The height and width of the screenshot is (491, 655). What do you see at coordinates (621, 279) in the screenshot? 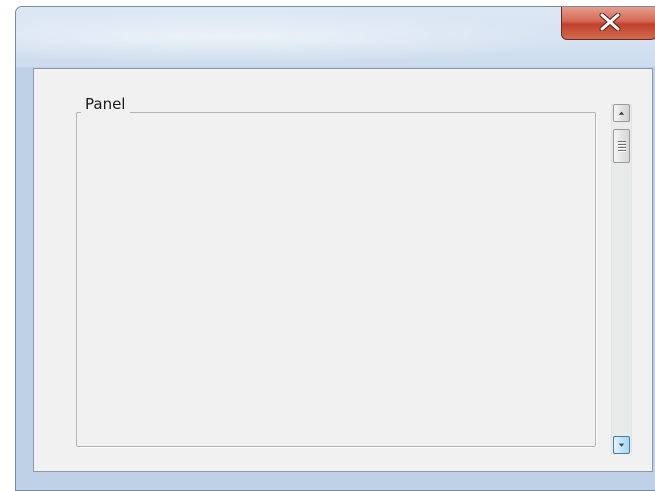
I see `vertical-scrollbar` at bounding box center [621, 279].